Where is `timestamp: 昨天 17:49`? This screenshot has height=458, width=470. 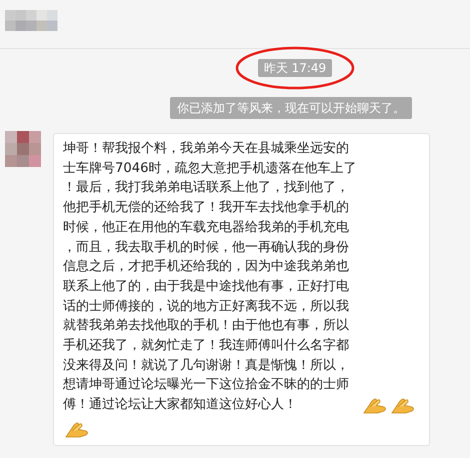 timestamp: 昨天 17:49 is located at coordinates (295, 68).